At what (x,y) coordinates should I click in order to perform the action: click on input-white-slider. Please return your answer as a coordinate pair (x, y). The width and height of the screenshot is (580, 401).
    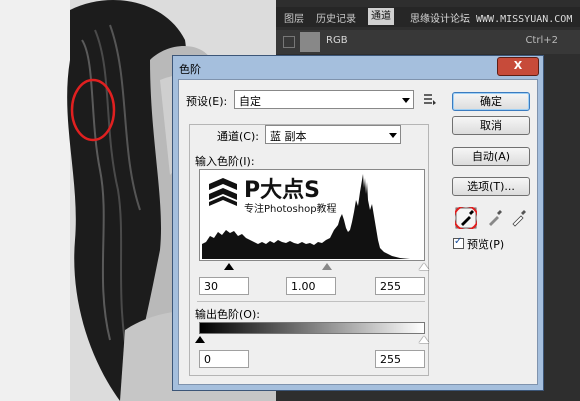
    Looking at the image, I should click on (424, 266).